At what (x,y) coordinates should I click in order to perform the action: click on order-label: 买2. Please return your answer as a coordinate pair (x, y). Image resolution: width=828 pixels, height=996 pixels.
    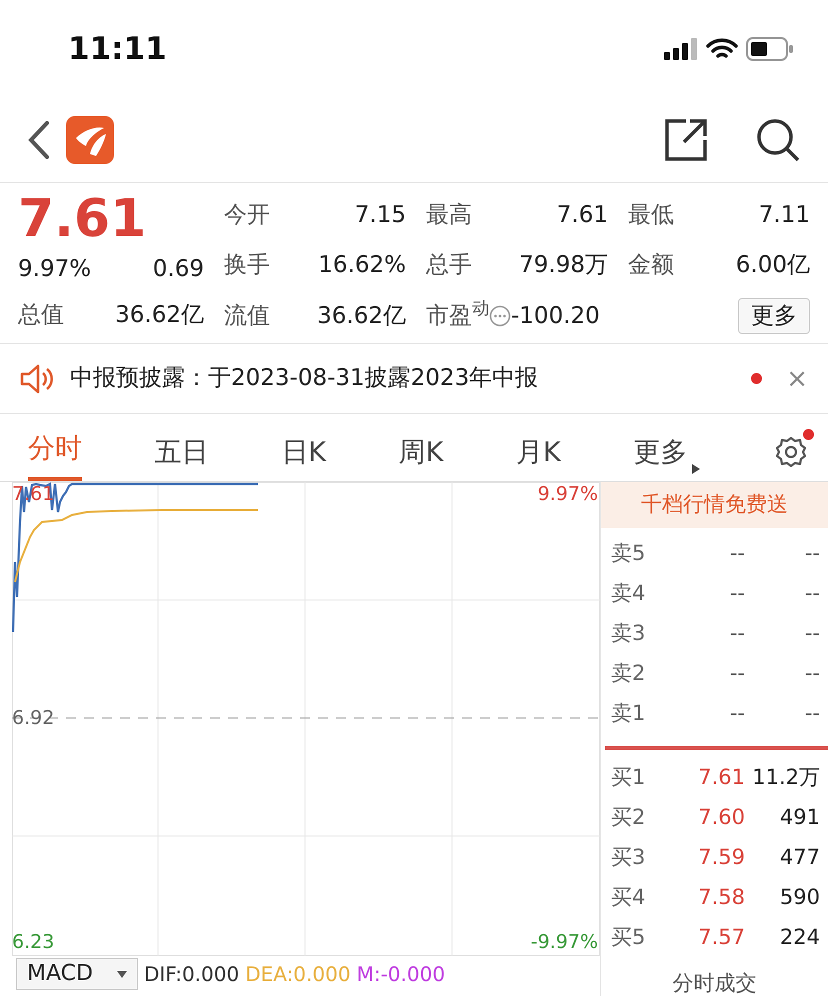
    Looking at the image, I should click on (628, 818).